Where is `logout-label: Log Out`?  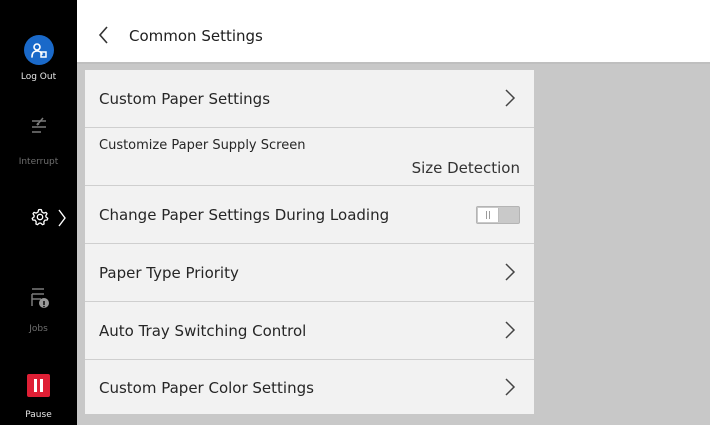
logout-label: Log Out is located at coordinates (38, 77).